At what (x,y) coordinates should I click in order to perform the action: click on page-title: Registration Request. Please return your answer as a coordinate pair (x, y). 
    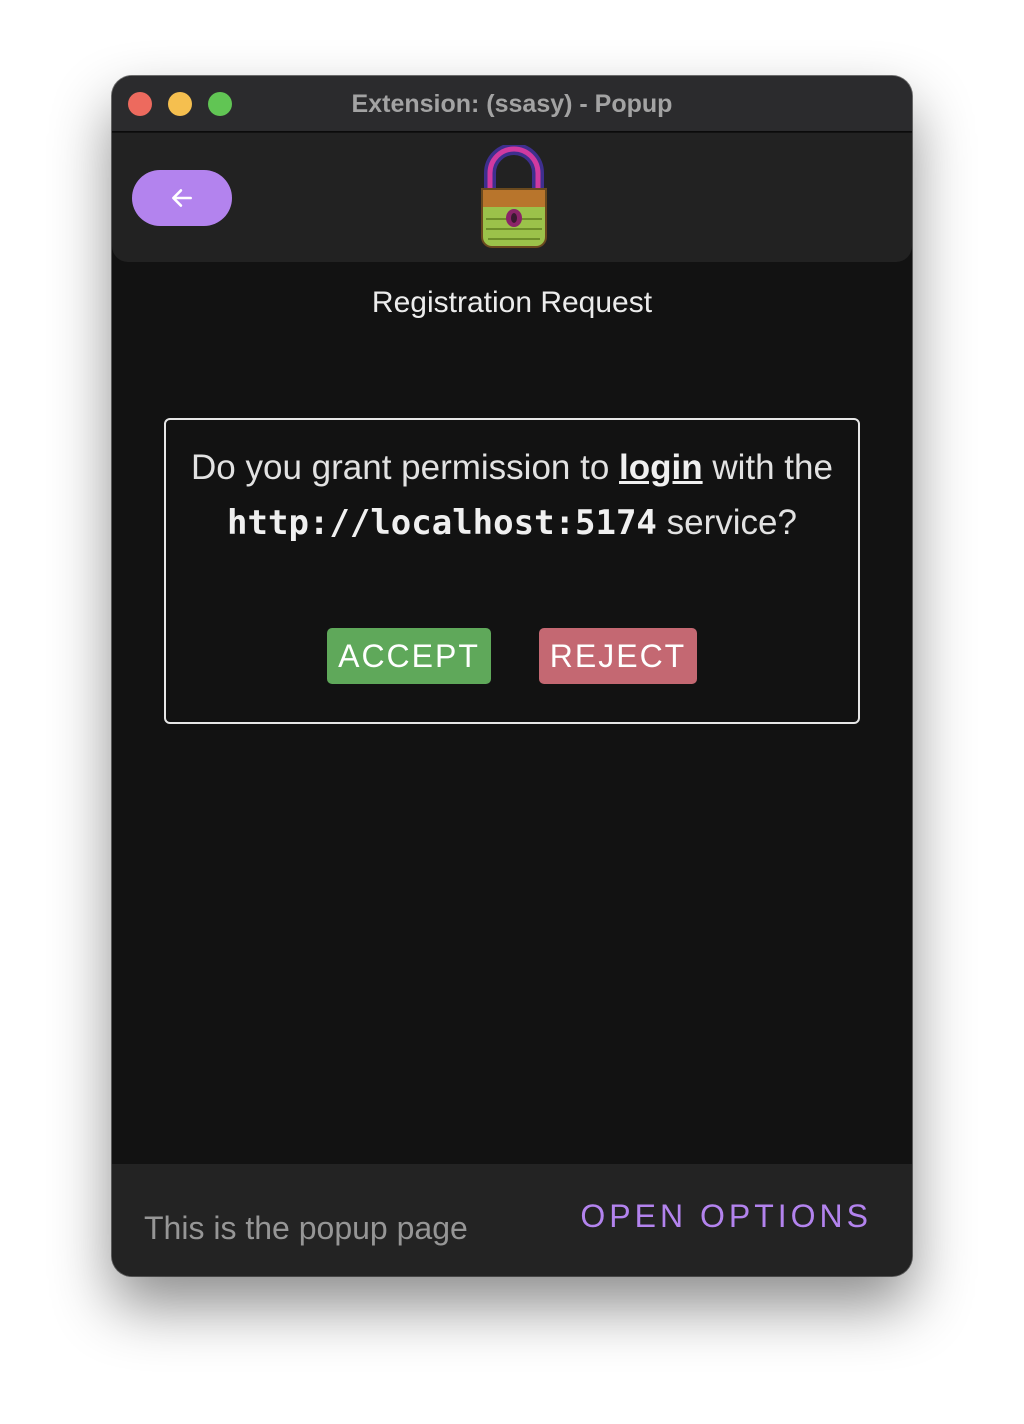
    Looking at the image, I should click on (512, 302).